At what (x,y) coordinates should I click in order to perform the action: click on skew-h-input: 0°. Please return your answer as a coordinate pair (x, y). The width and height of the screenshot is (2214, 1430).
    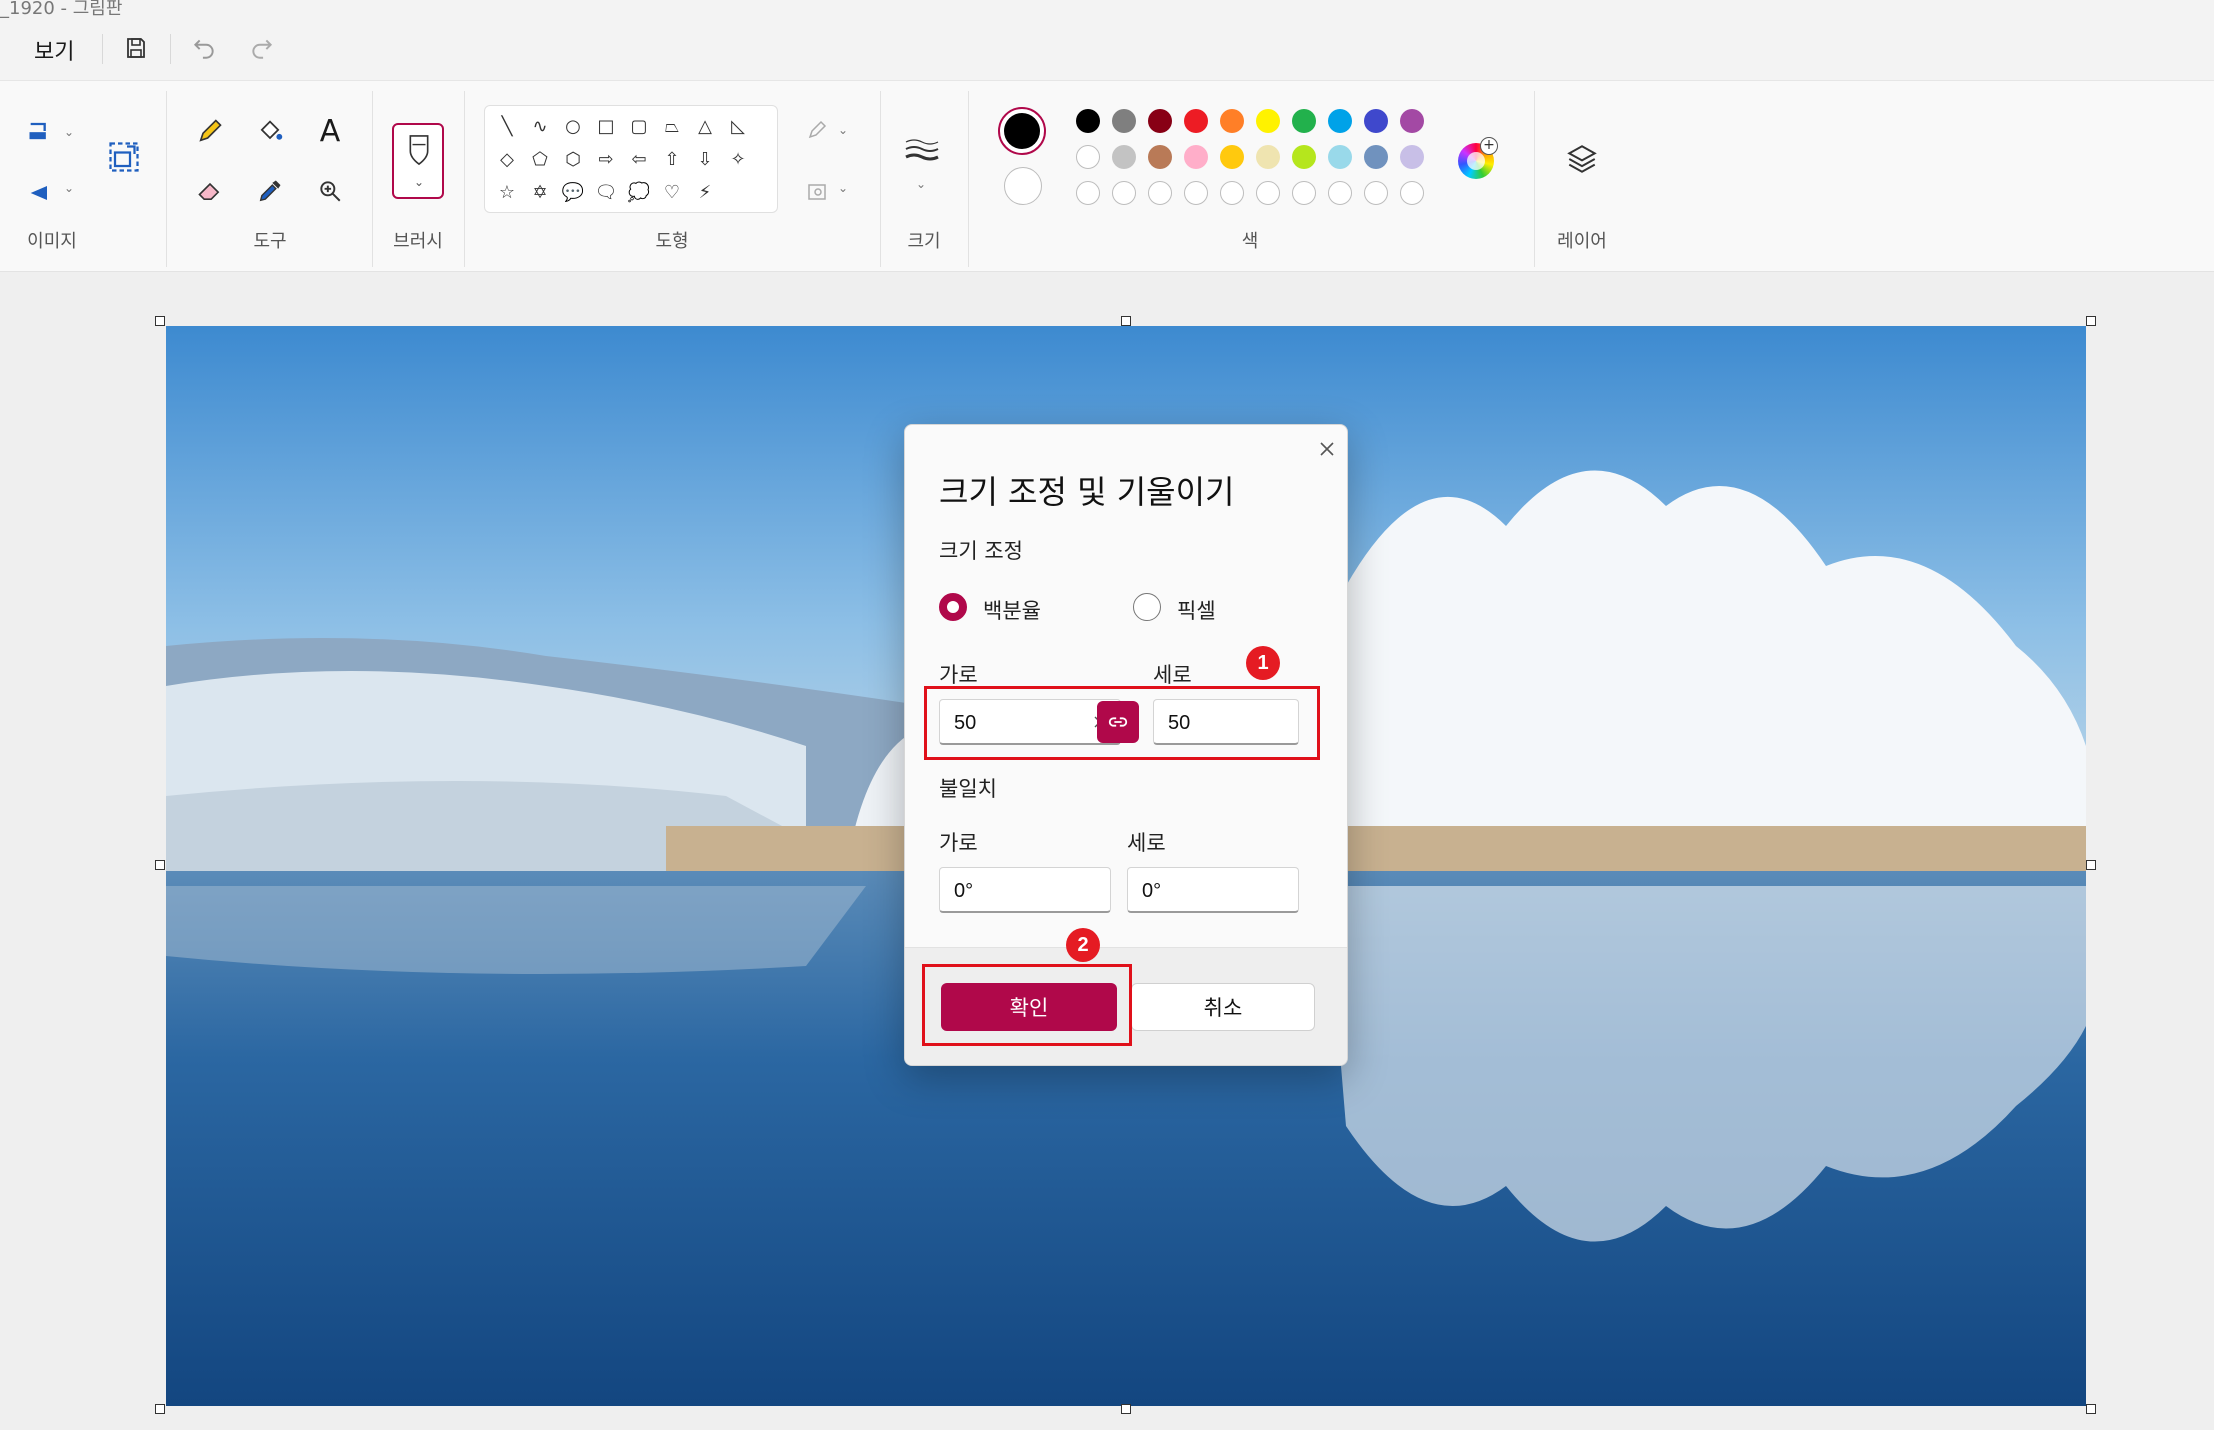
    Looking at the image, I should click on (1025, 890).